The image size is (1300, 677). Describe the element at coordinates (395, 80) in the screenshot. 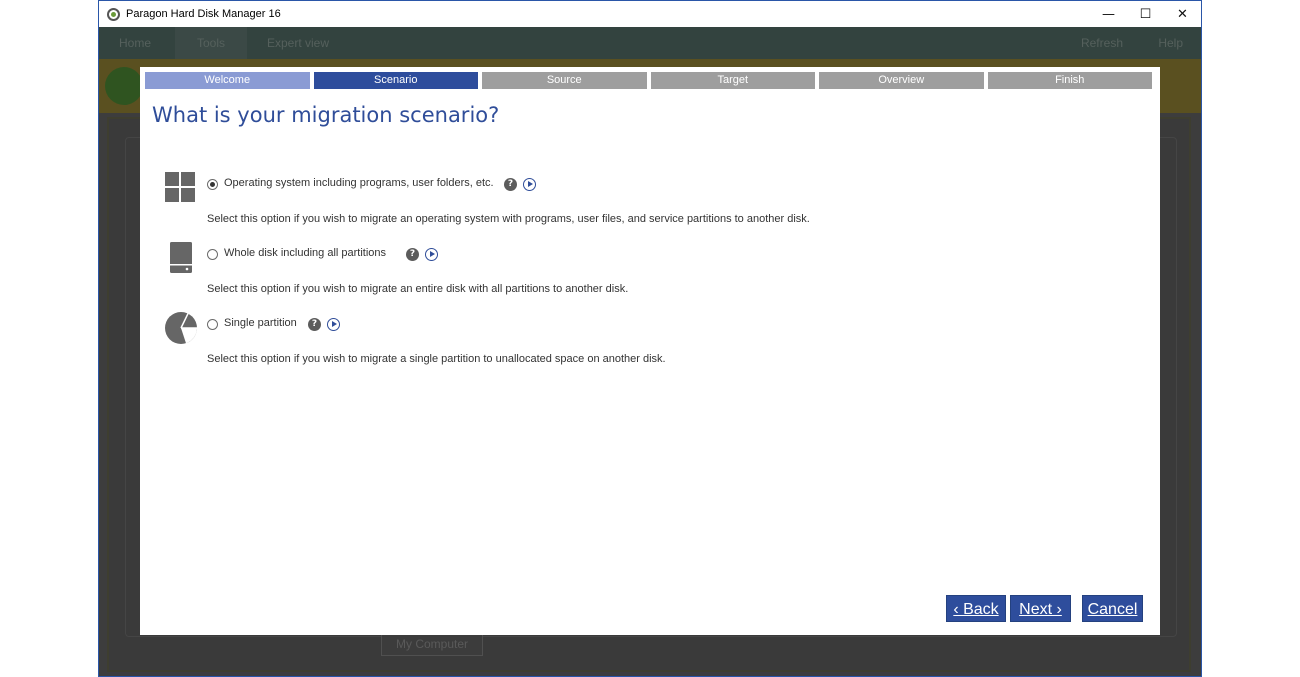

I see `step-scenario: Scenario` at that location.